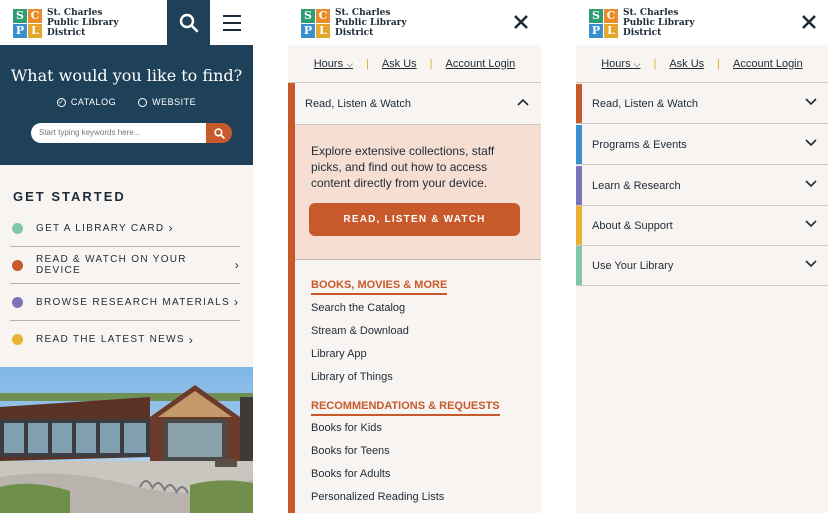  I want to click on search-toggle-button, so click(188, 22).